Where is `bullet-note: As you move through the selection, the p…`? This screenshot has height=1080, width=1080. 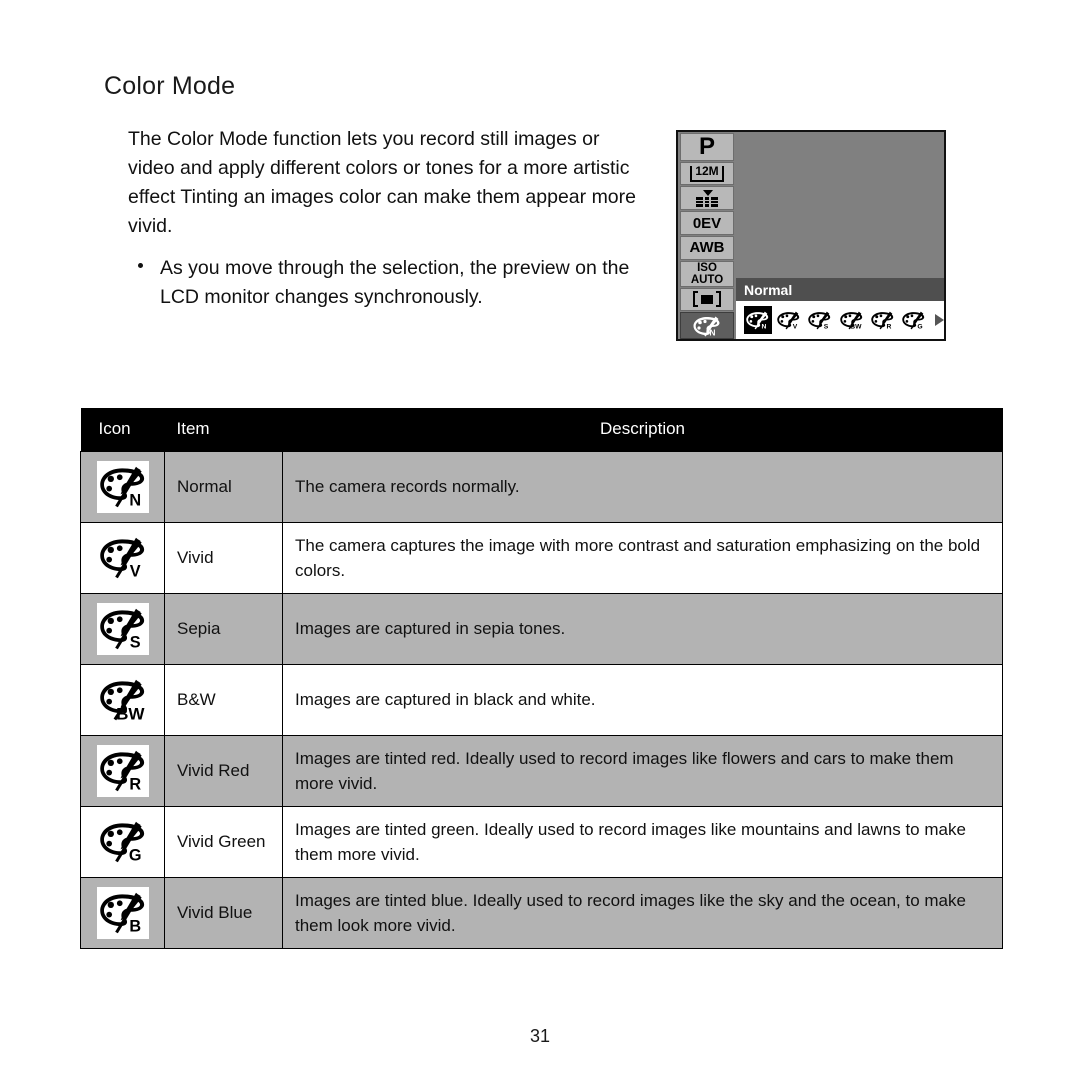 bullet-note: As you move through the selection, the p… is located at coordinates (393, 283).